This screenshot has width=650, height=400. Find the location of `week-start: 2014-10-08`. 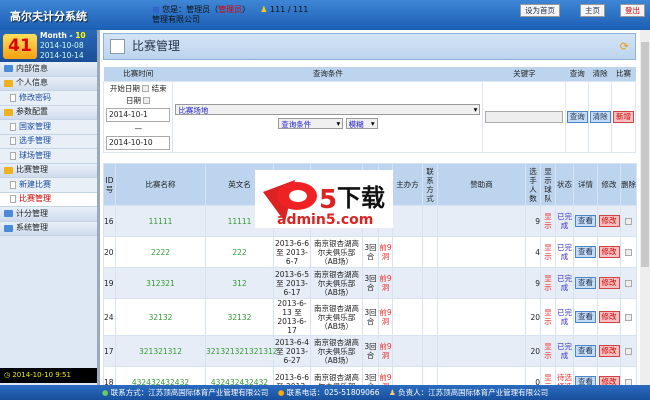

week-start: 2014-10-08 is located at coordinates (62, 45).